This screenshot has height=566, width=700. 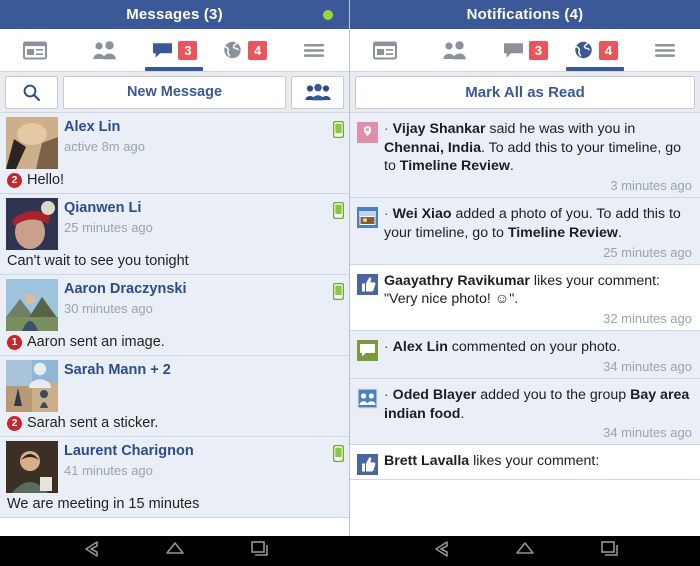 I want to click on notifications-title-bar: Notifications (4), so click(x=525, y=14).